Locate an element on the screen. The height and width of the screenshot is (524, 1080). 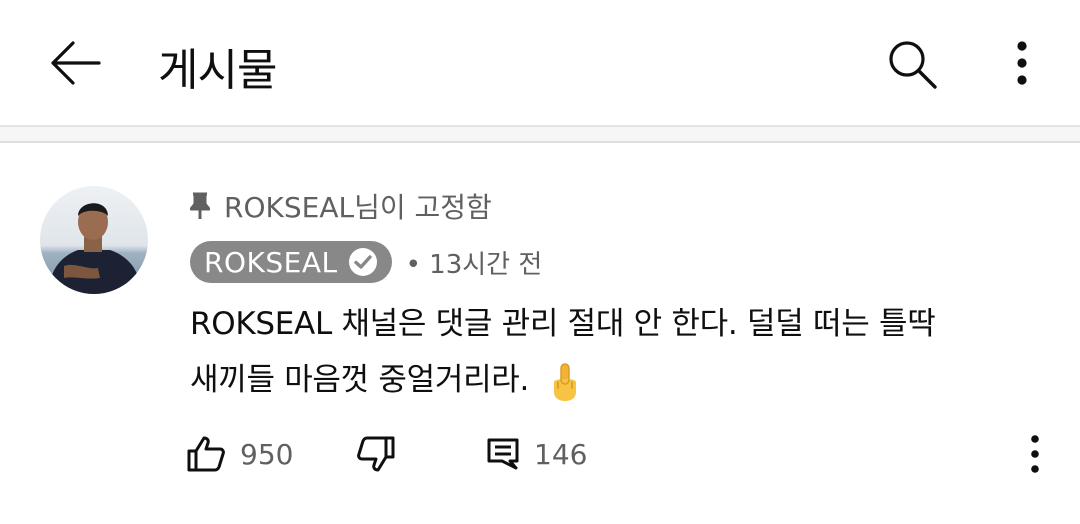
back-button is located at coordinates (75, 63).